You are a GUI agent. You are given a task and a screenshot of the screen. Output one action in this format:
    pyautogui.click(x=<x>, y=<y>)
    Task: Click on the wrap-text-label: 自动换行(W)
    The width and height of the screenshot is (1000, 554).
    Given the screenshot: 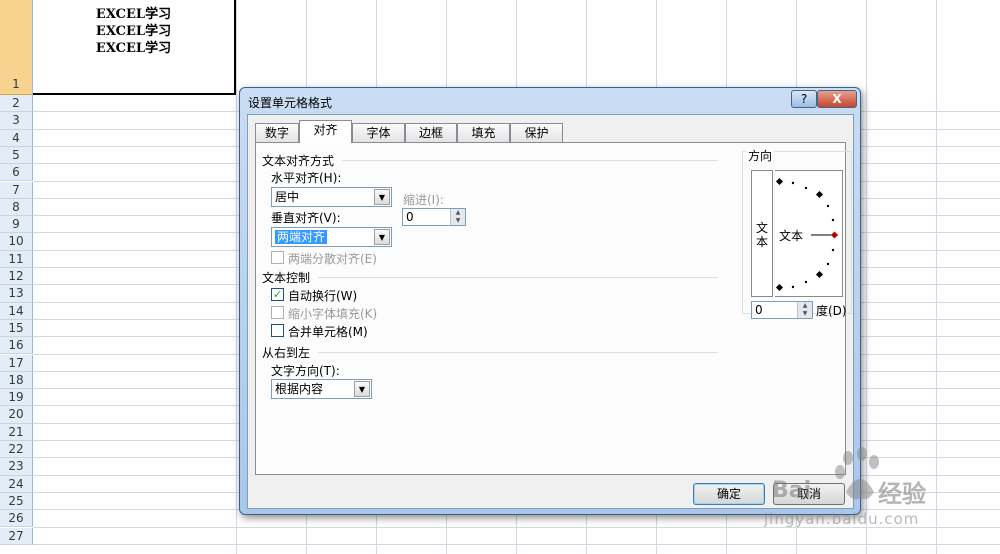 What is the action you would take?
    pyautogui.click(x=323, y=296)
    